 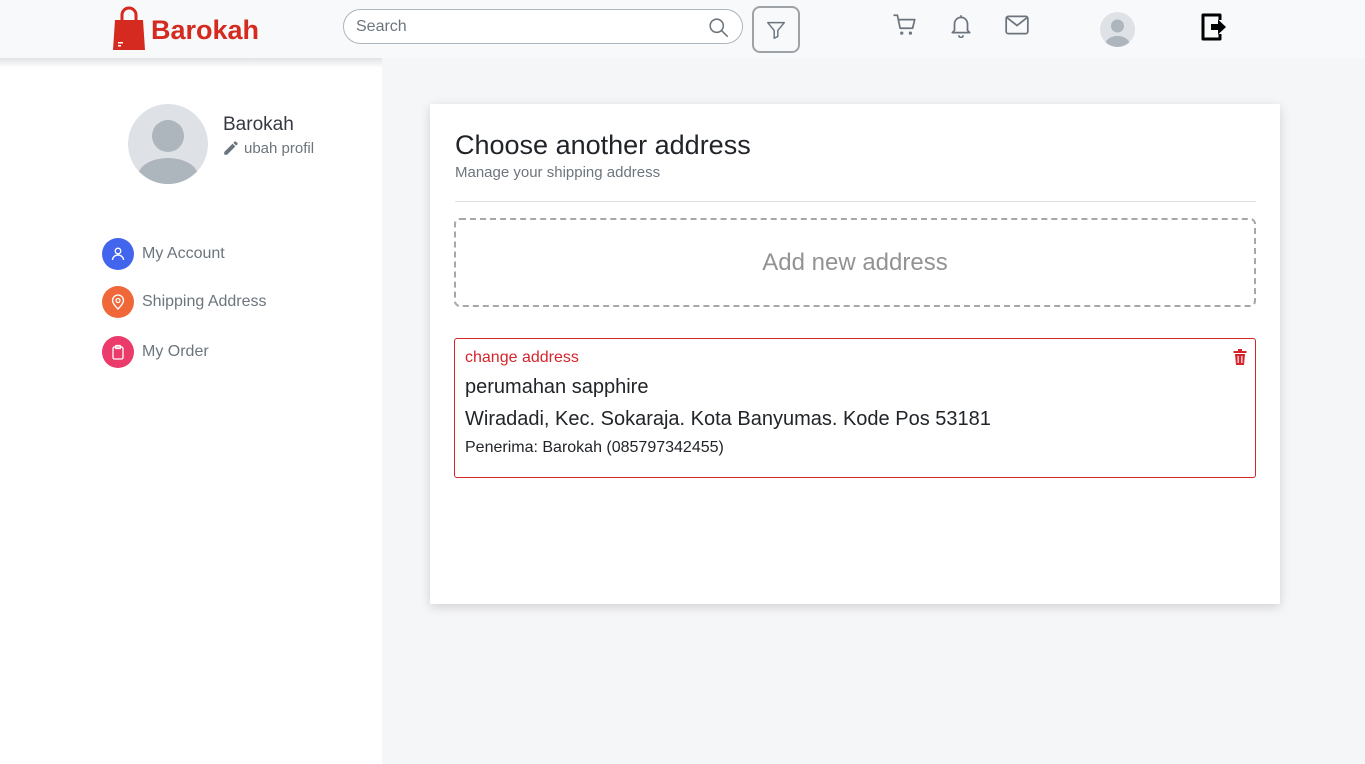 I want to click on cart-icon, so click(x=905, y=25).